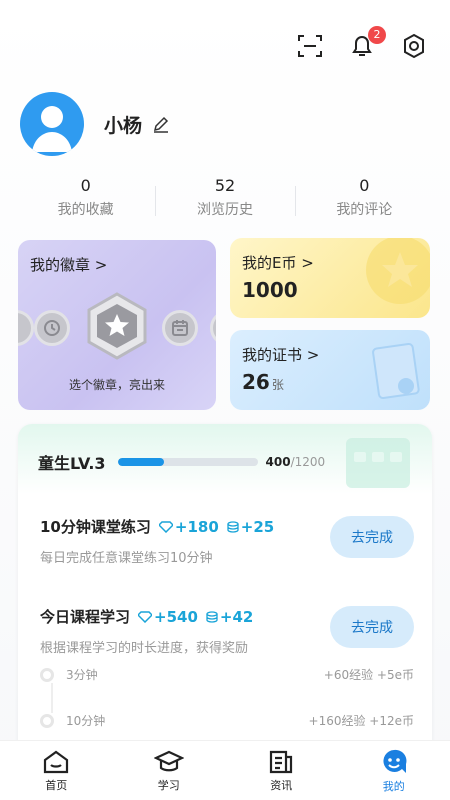 The height and width of the screenshot is (800, 450). Describe the element at coordinates (281, 785) in the screenshot. I see `nav-label: 资讯` at that location.